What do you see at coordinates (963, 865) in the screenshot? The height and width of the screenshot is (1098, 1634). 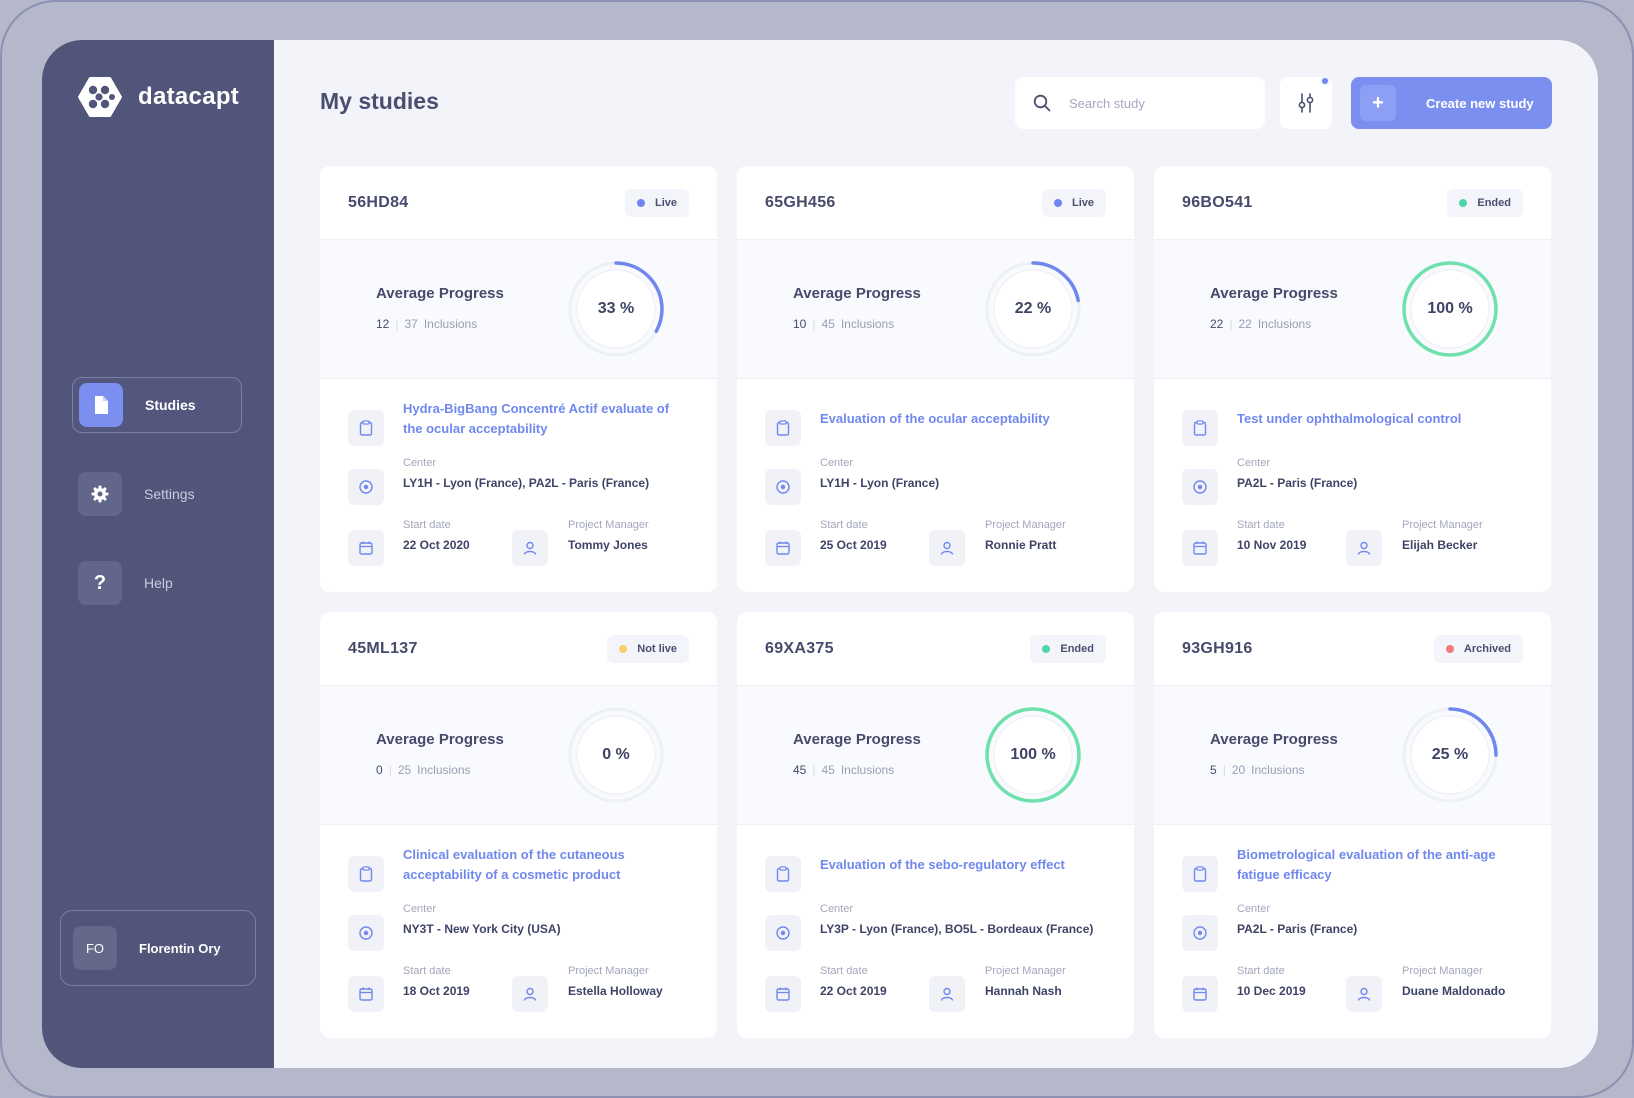 I see `study-title: Evaluation of the sebo-regulatory effect` at bounding box center [963, 865].